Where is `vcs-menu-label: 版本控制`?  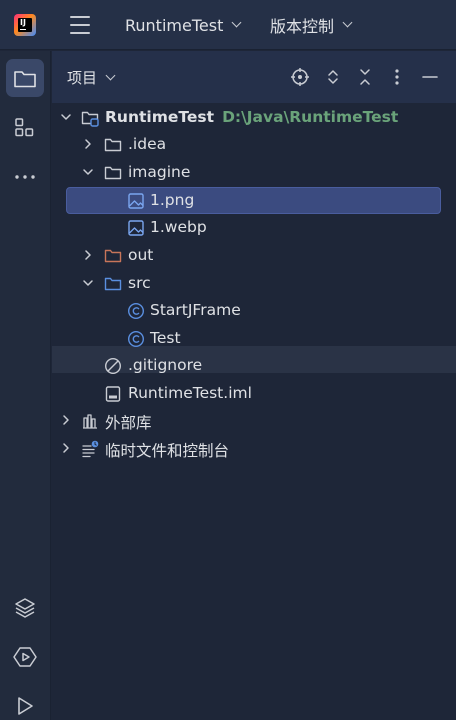 vcs-menu-label: 版本控制 is located at coordinates (302, 26).